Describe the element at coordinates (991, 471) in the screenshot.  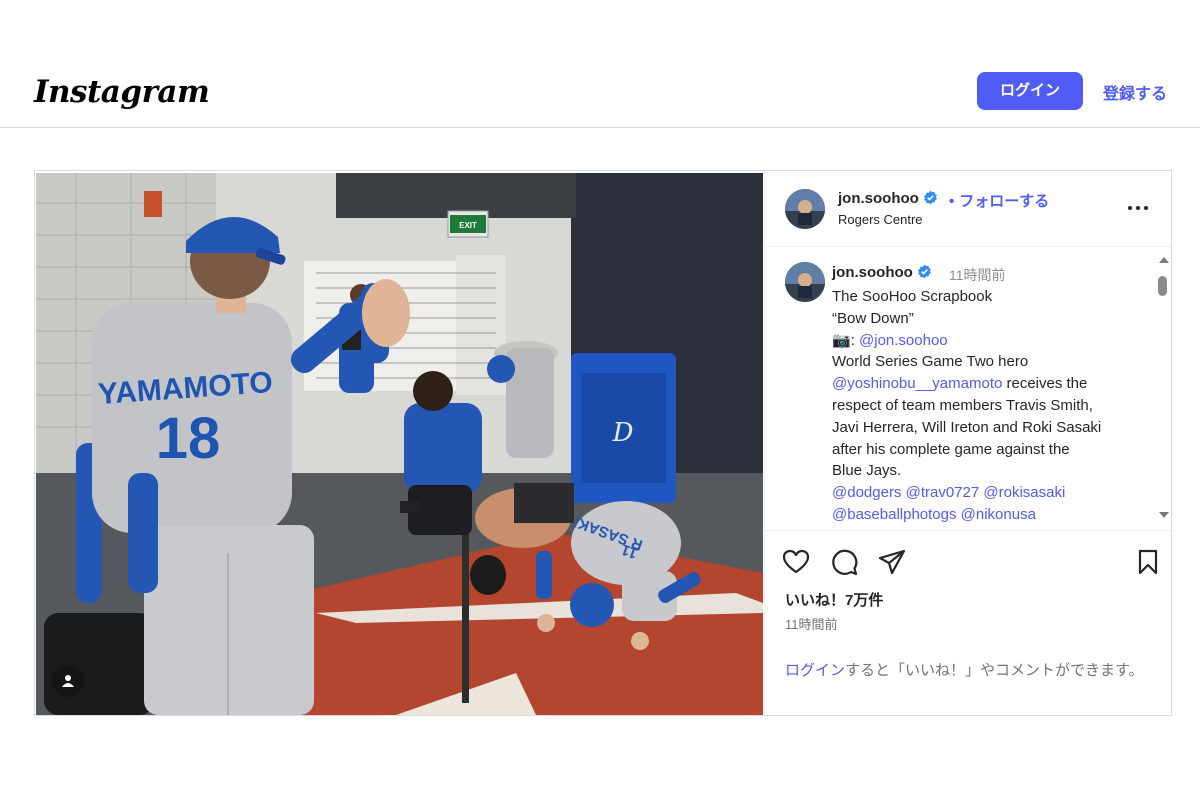
I see `caption-line: Blue Jays.` at that location.